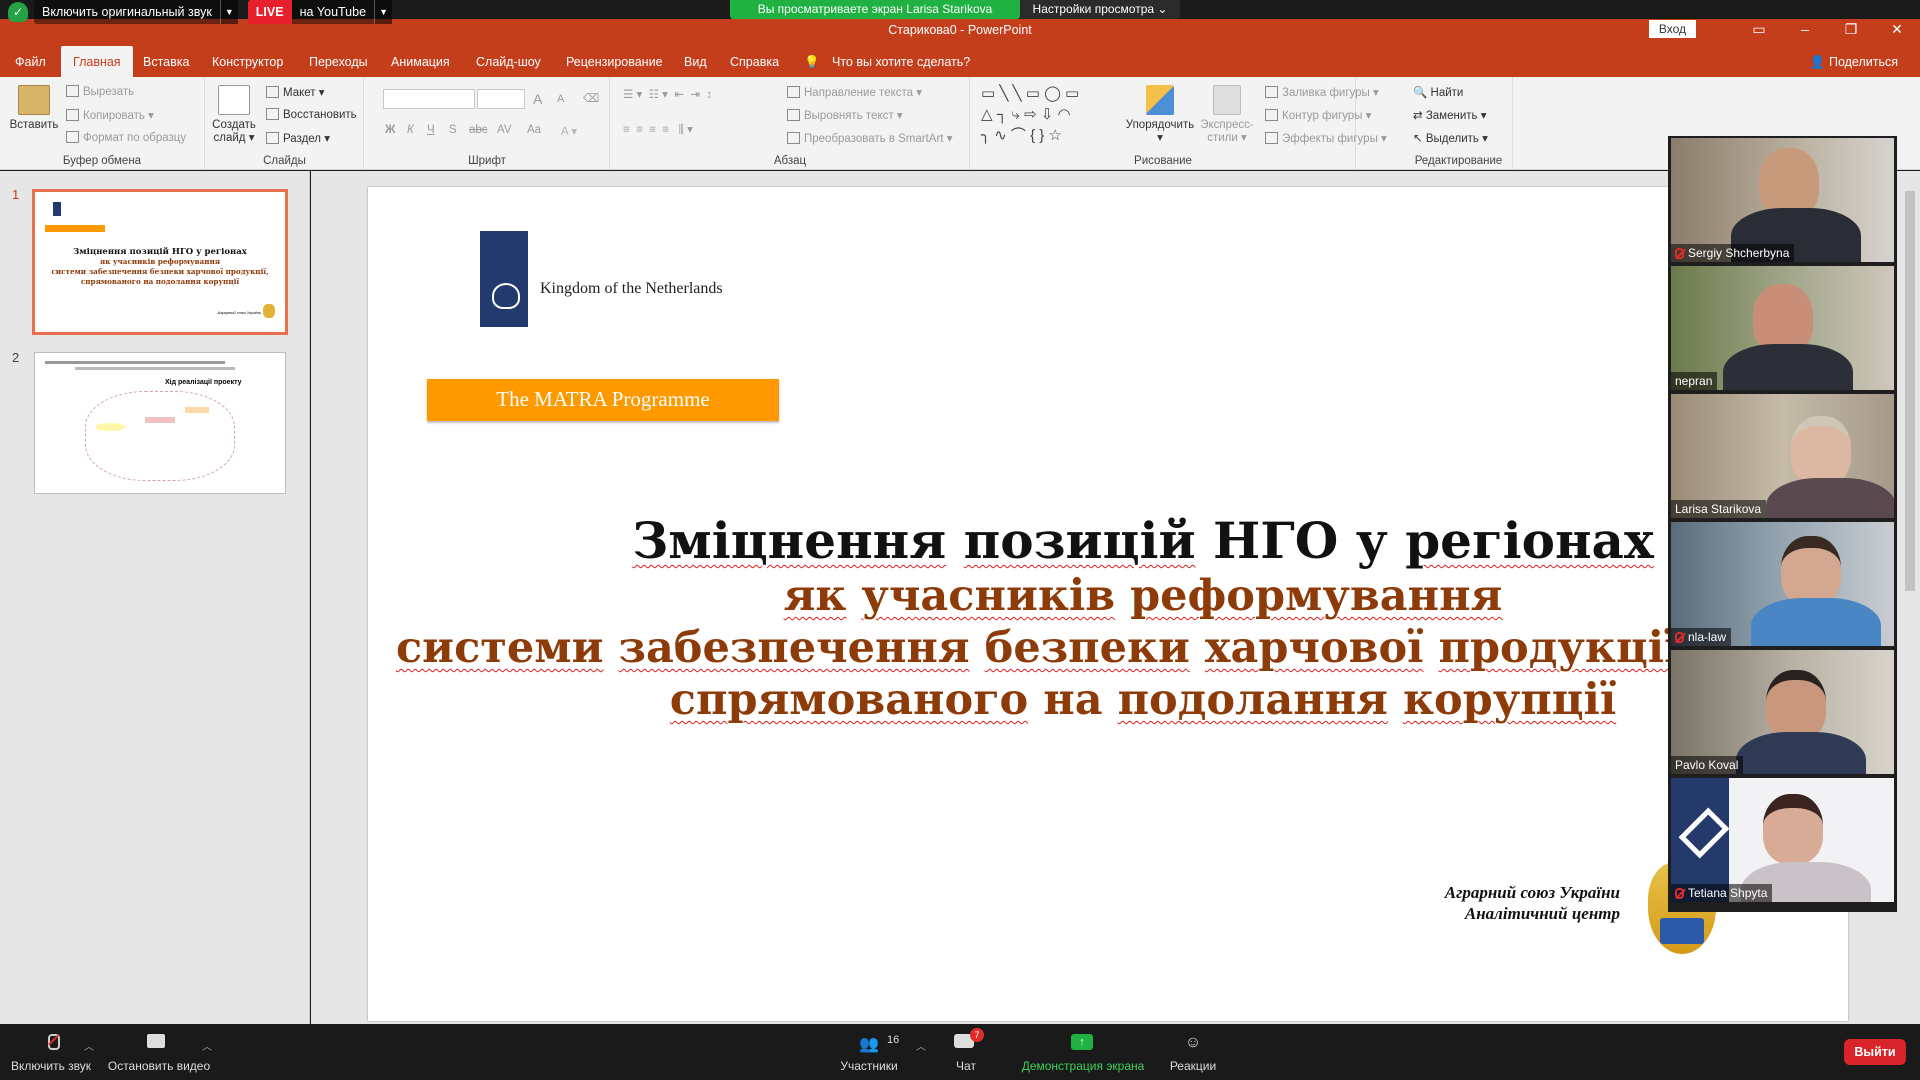 This screenshot has height=1080, width=1920. Describe the element at coordinates (1318, 115) in the screenshot. I see `shape-outline-button: Контур фигуры ▾` at that location.